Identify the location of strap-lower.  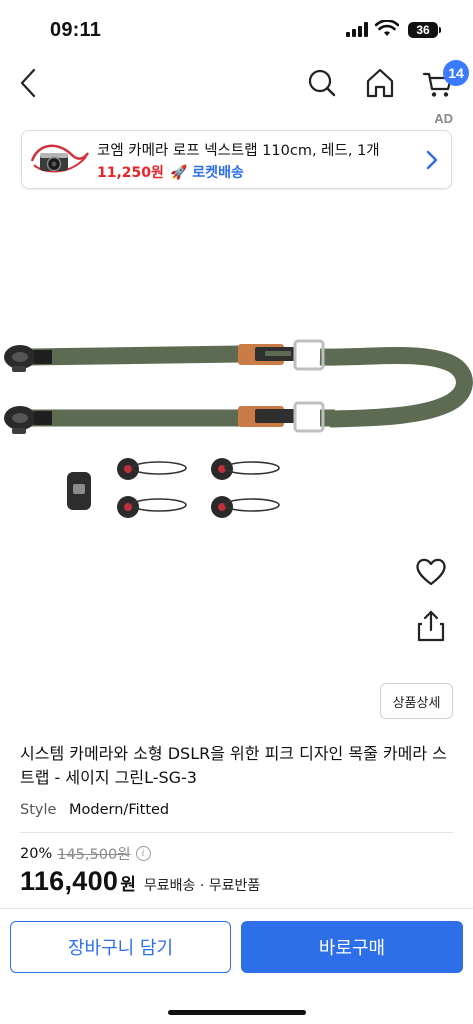
(182, 417).